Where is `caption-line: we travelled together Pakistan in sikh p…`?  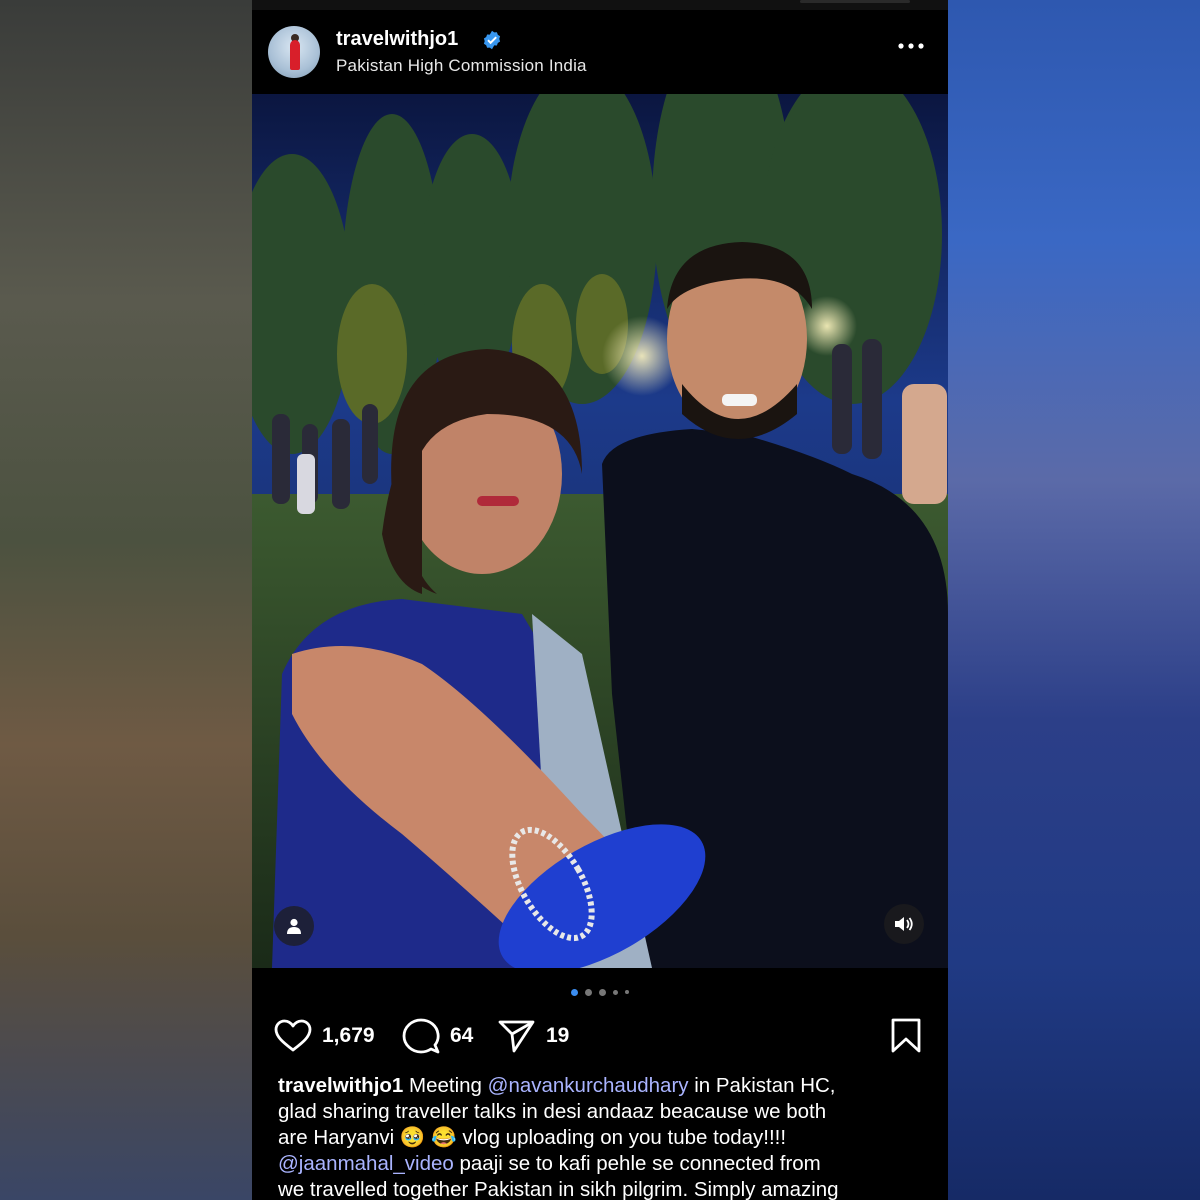
caption-line: we travelled together Pakistan in sikh p… is located at coordinates (558, 1189).